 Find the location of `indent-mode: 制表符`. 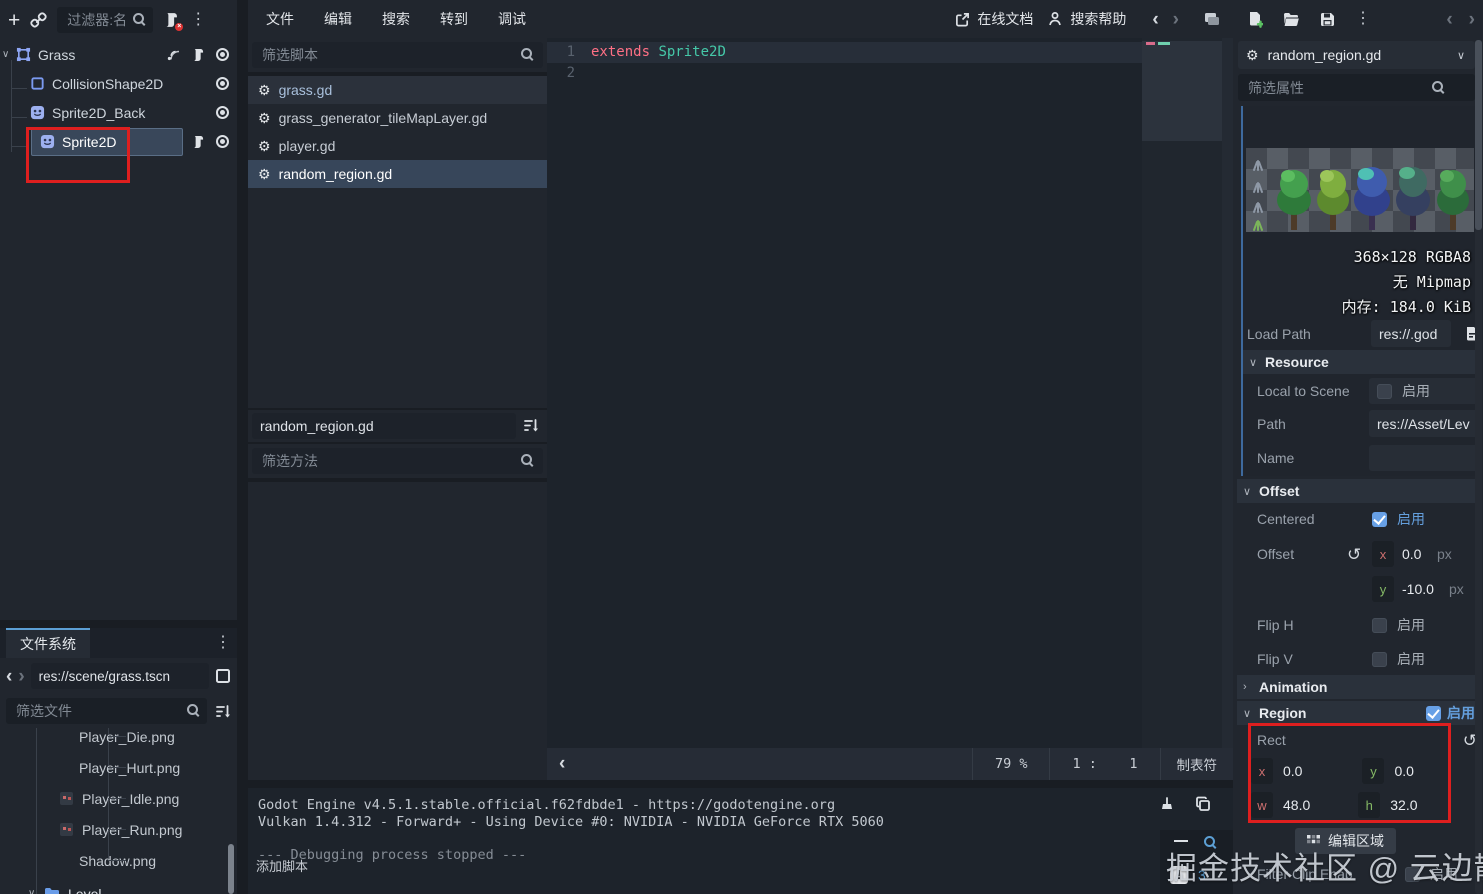

indent-mode: 制表符 is located at coordinates (1196, 764).